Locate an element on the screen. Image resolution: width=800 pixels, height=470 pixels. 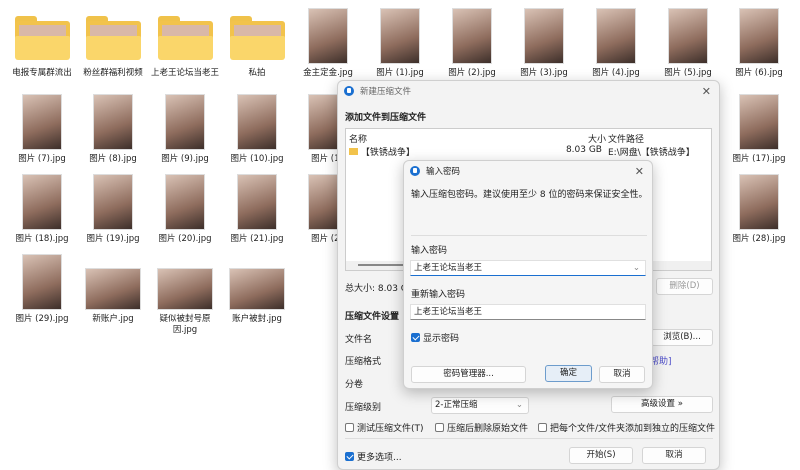
desktop-folder: 粉丝群福利视频 is located at coordinates (113, 42).